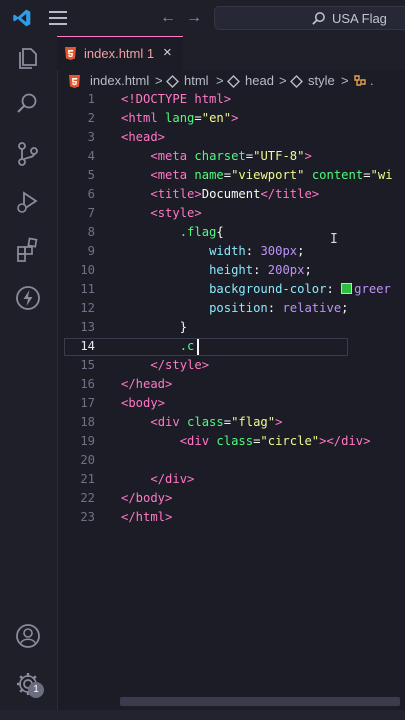 Image resolution: width=405 pixels, height=720 pixels. Describe the element at coordinates (231, 500) in the screenshot. I see `code-line: 22 </body>` at that location.